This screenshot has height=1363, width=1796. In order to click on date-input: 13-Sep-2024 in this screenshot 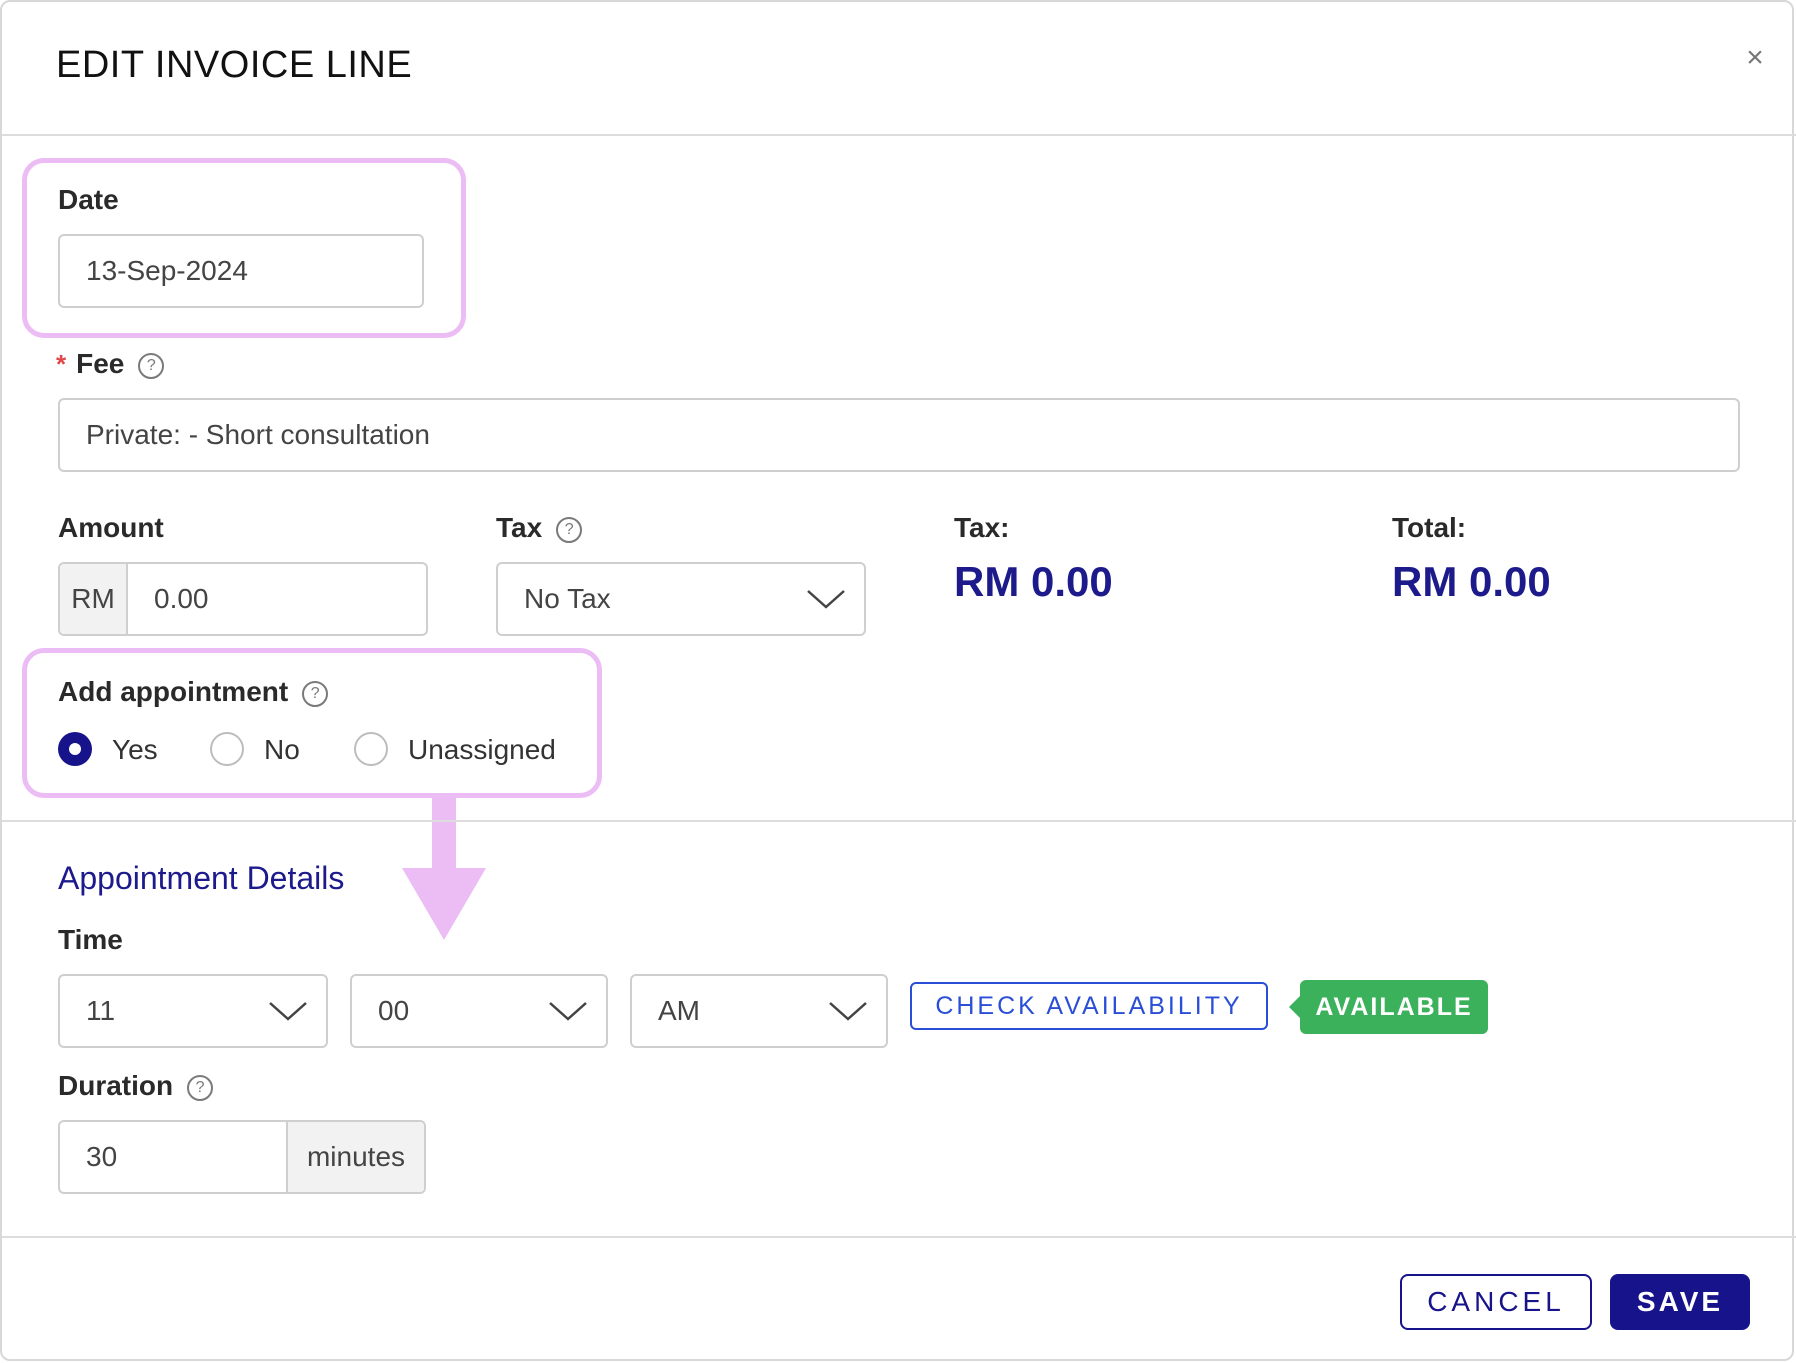, I will do `click(241, 271)`.